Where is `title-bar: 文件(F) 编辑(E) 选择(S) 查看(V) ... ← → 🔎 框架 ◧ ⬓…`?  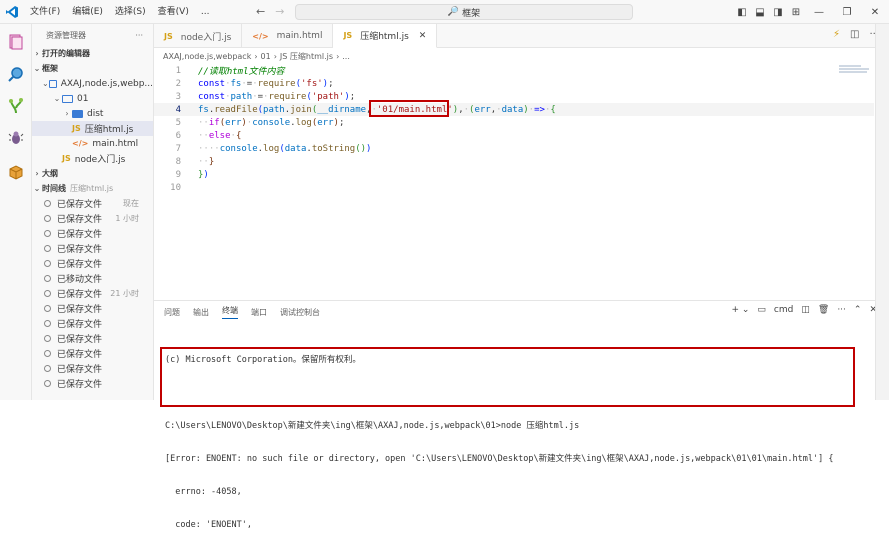
title-bar: 文件(F) 编辑(E) 选择(S) 查看(V) ... ← → 🔎 框架 ◧ ⬓… is located at coordinates (444, 12).